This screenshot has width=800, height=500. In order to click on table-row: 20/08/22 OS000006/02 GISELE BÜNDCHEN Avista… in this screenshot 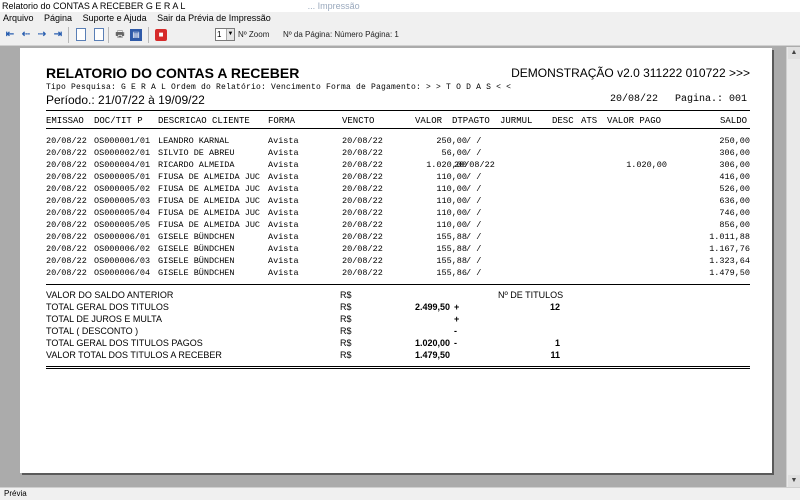, I will do `click(396, 250)`.